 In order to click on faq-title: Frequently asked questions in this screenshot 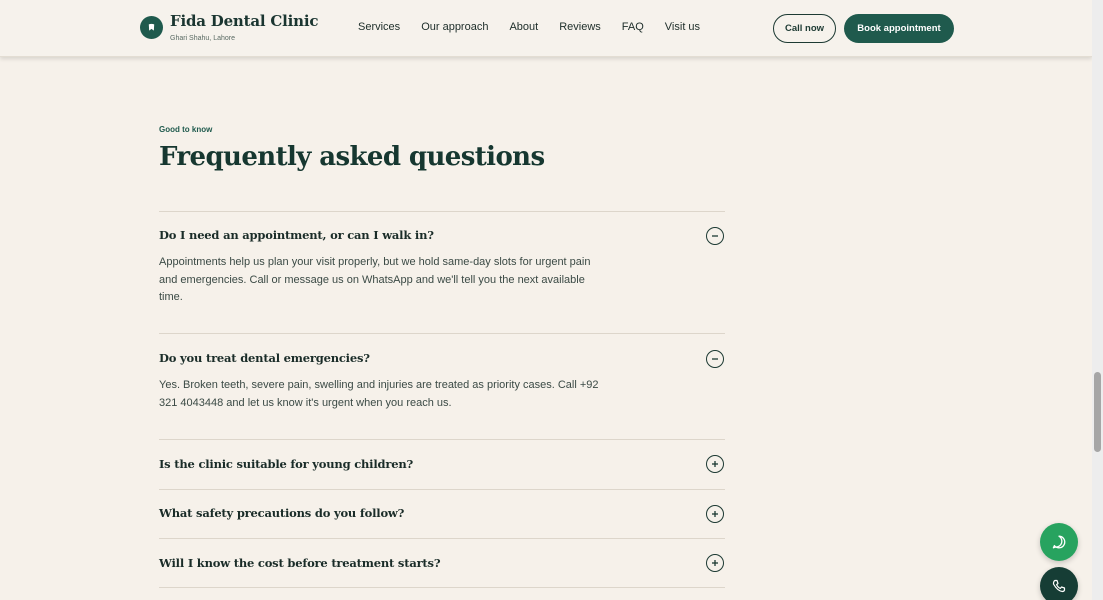, I will do `click(352, 157)`.